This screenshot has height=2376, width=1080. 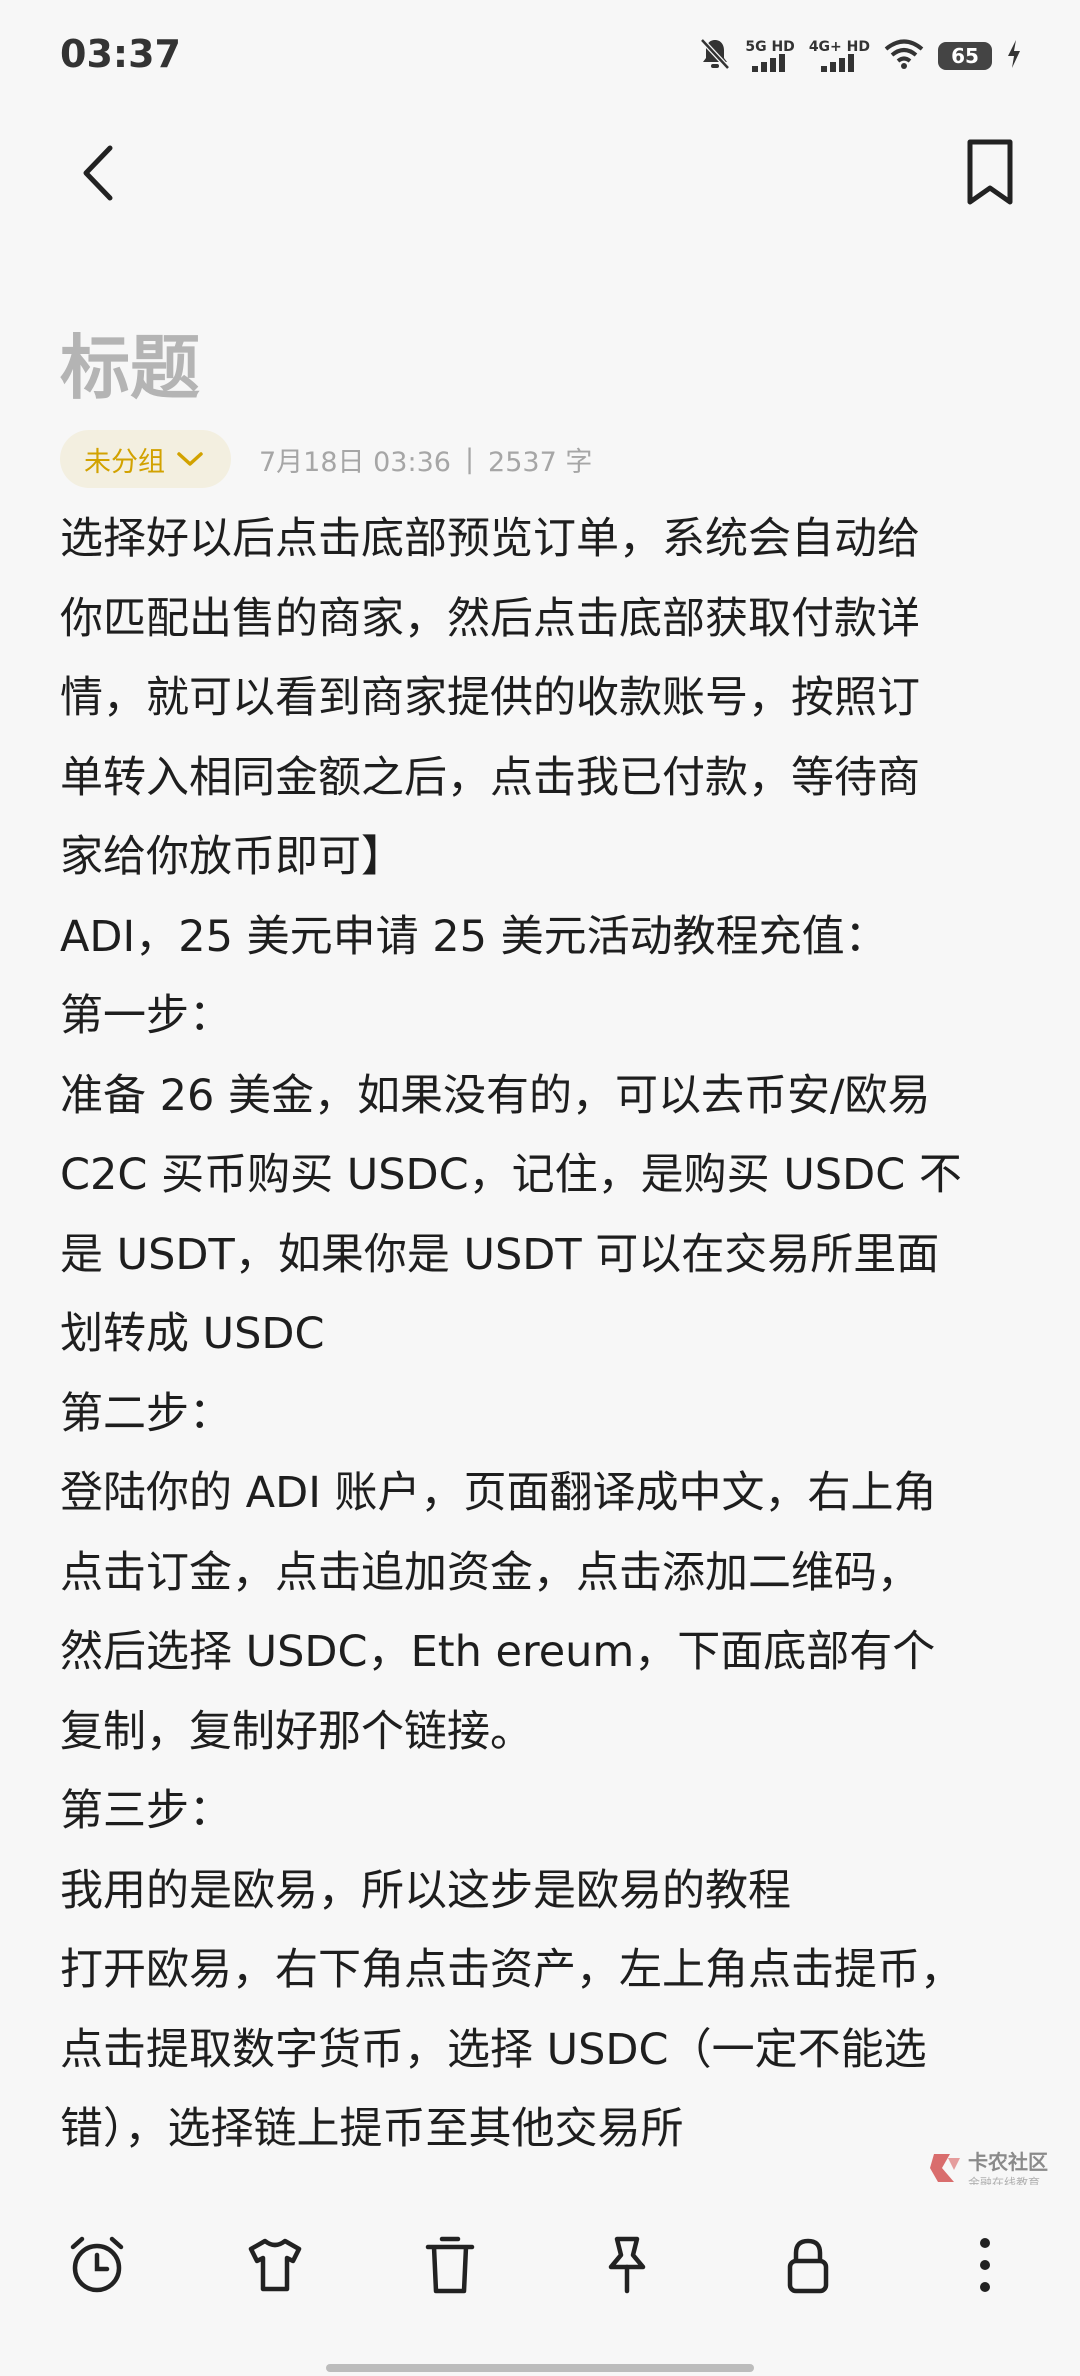 What do you see at coordinates (769, 63) in the screenshot?
I see `signal-icon` at bounding box center [769, 63].